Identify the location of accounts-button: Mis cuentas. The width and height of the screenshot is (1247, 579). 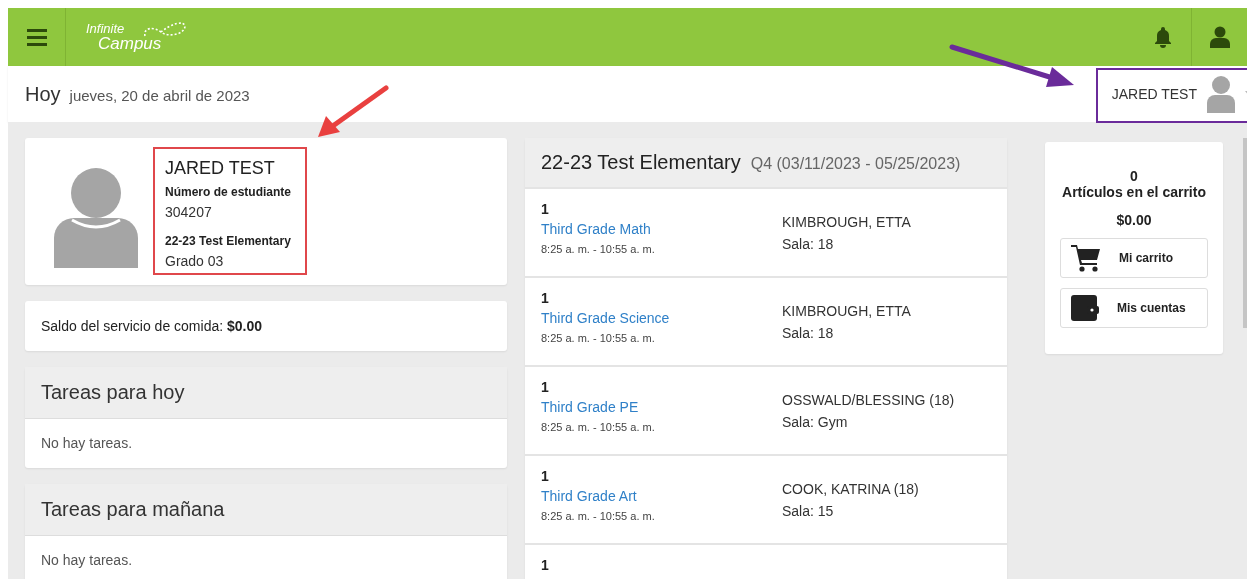
(1134, 308).